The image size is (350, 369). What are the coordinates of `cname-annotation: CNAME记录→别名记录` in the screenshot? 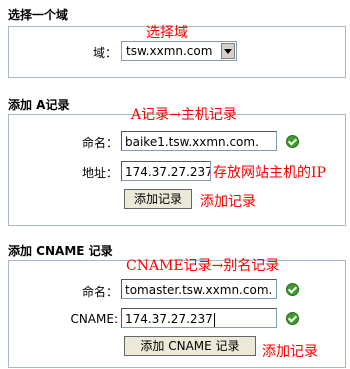 It's located at (203, 266).